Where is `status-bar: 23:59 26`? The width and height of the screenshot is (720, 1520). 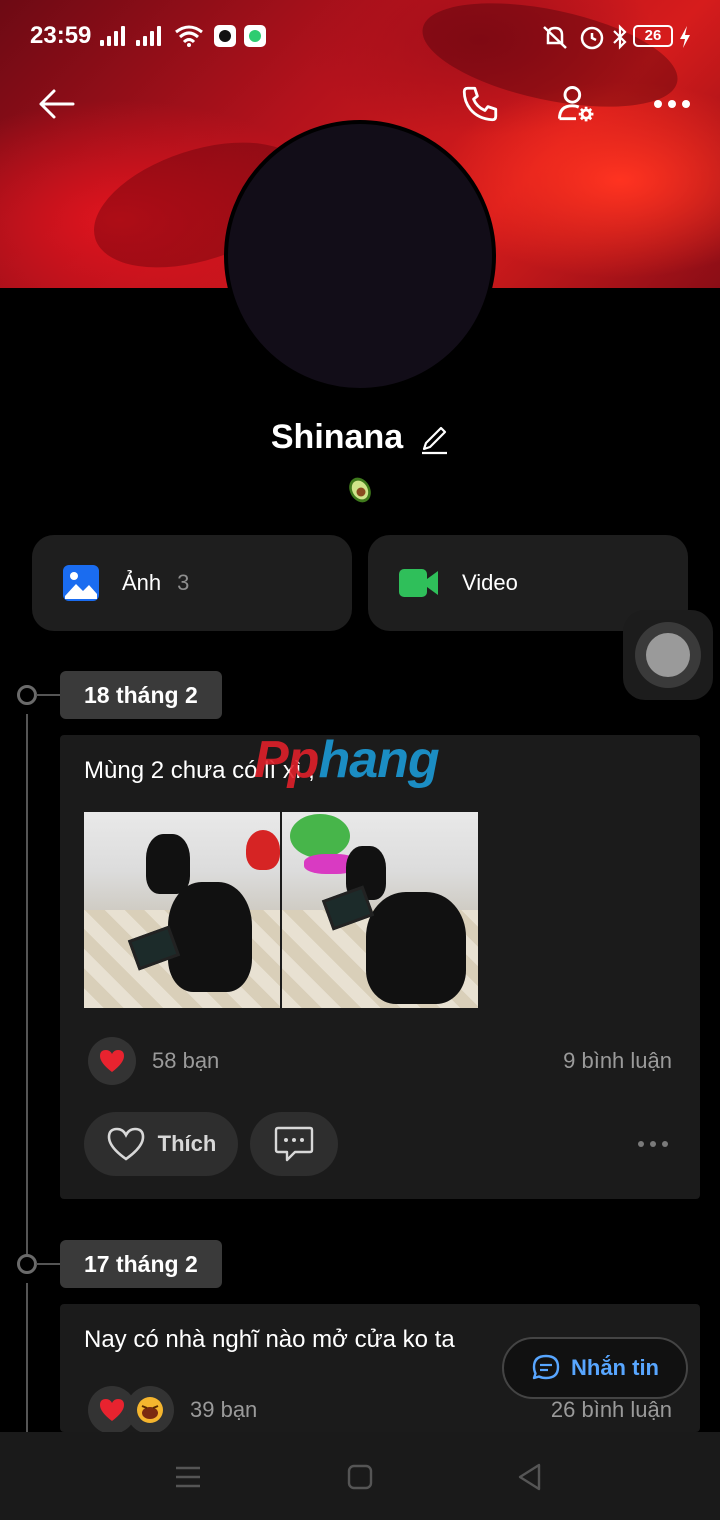
status-bar: 23:59 26 is located at coordinates (360, 36).